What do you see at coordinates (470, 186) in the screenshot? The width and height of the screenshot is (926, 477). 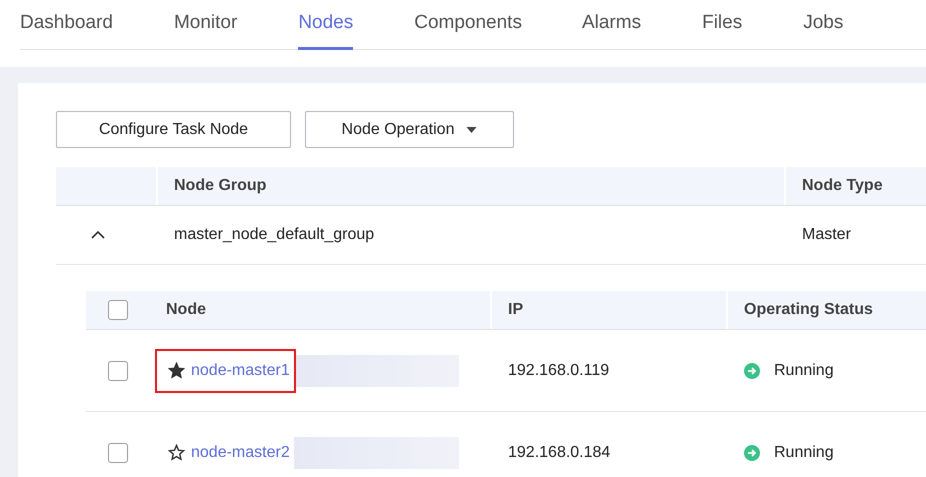 I see `column-header: Node Group` at bounding box center [470, 186].